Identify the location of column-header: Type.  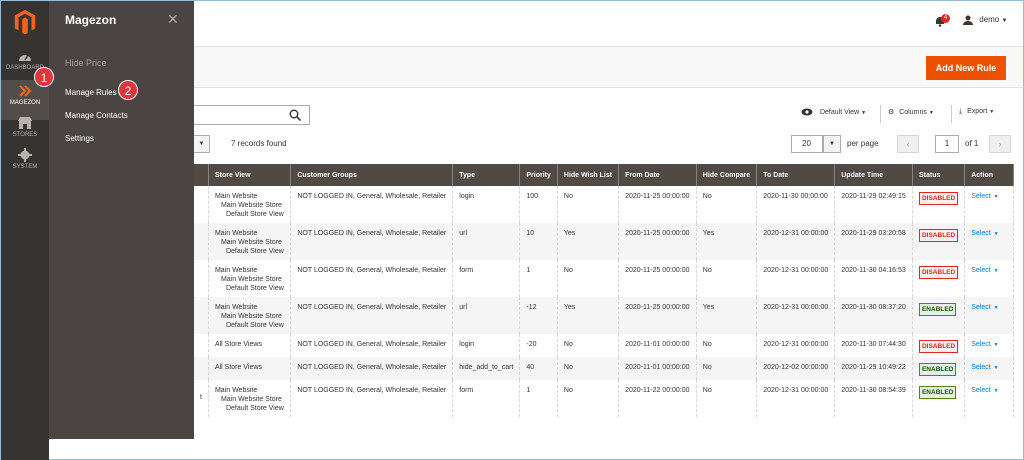
(486, 175).